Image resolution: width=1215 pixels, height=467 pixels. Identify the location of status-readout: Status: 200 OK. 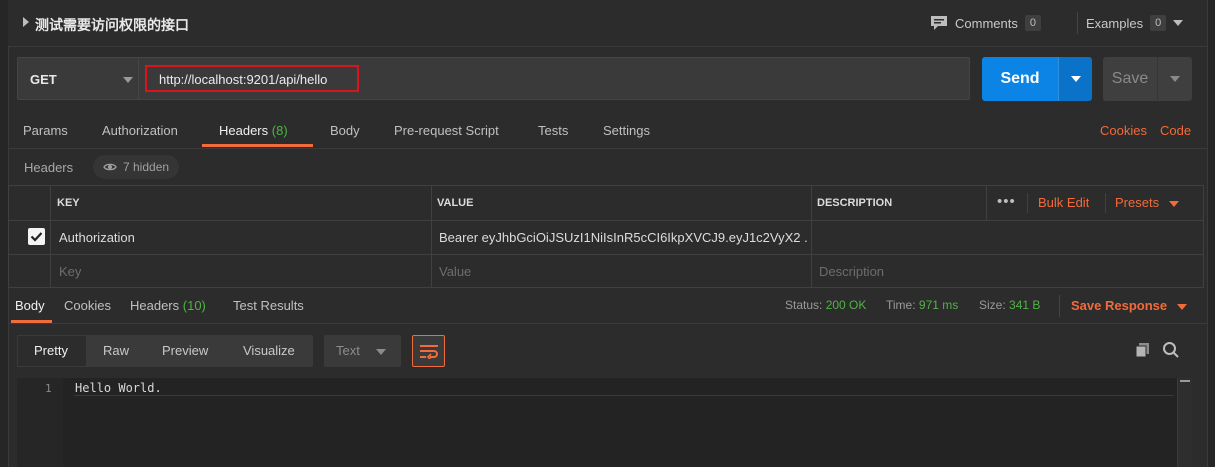
(826, 305).